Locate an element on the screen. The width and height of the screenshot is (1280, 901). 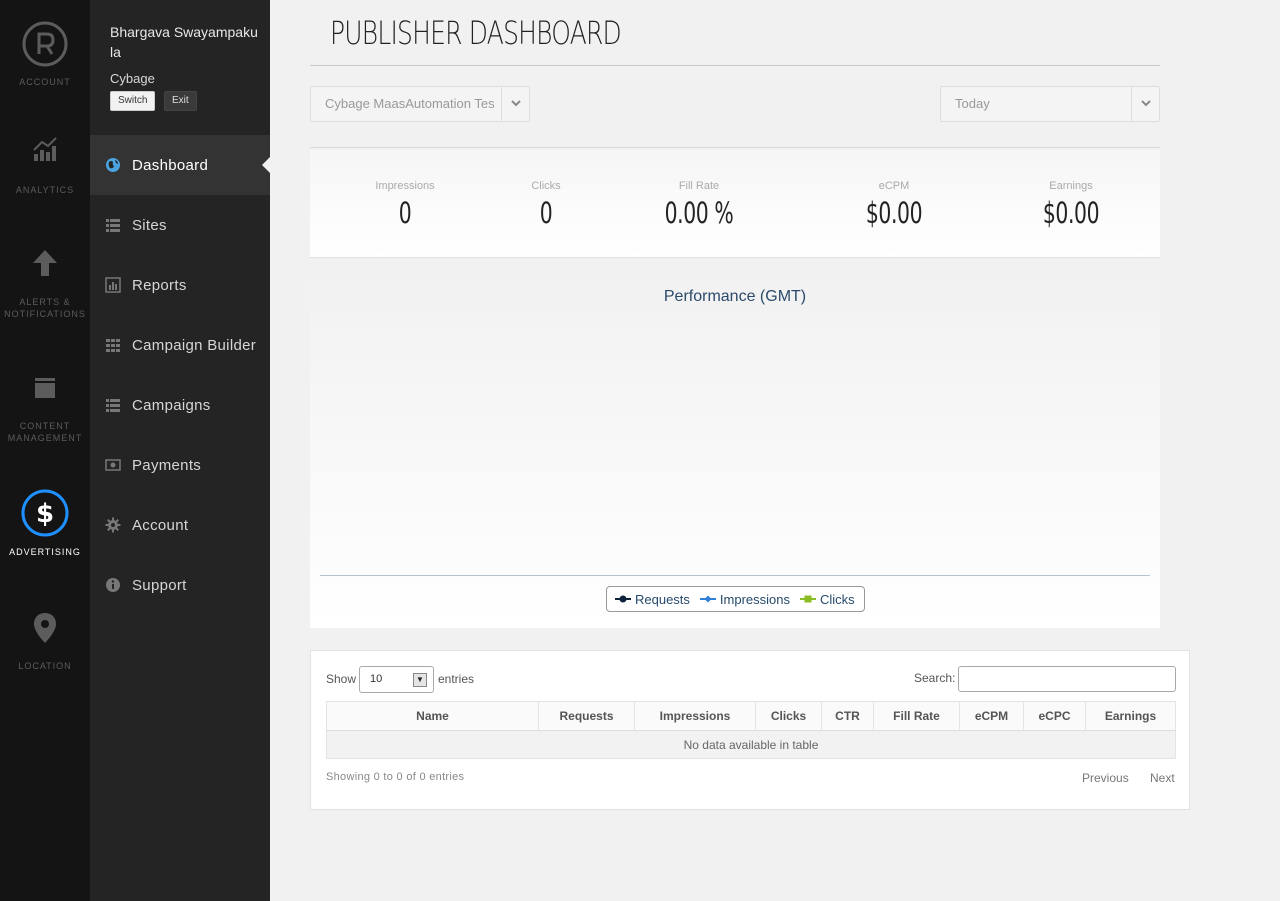
nav-item-campaigns: Campaigns is located at coordinates (180, 405).